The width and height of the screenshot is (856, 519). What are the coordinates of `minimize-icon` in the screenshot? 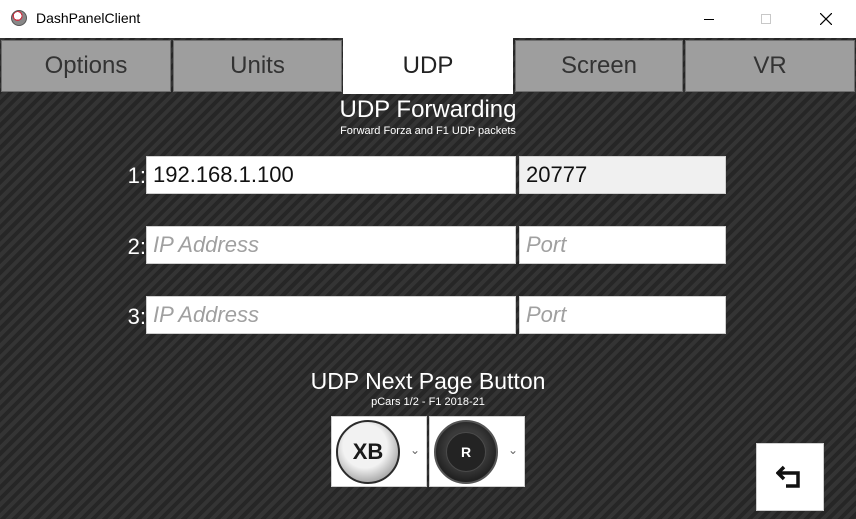 It's located at (709, 19).